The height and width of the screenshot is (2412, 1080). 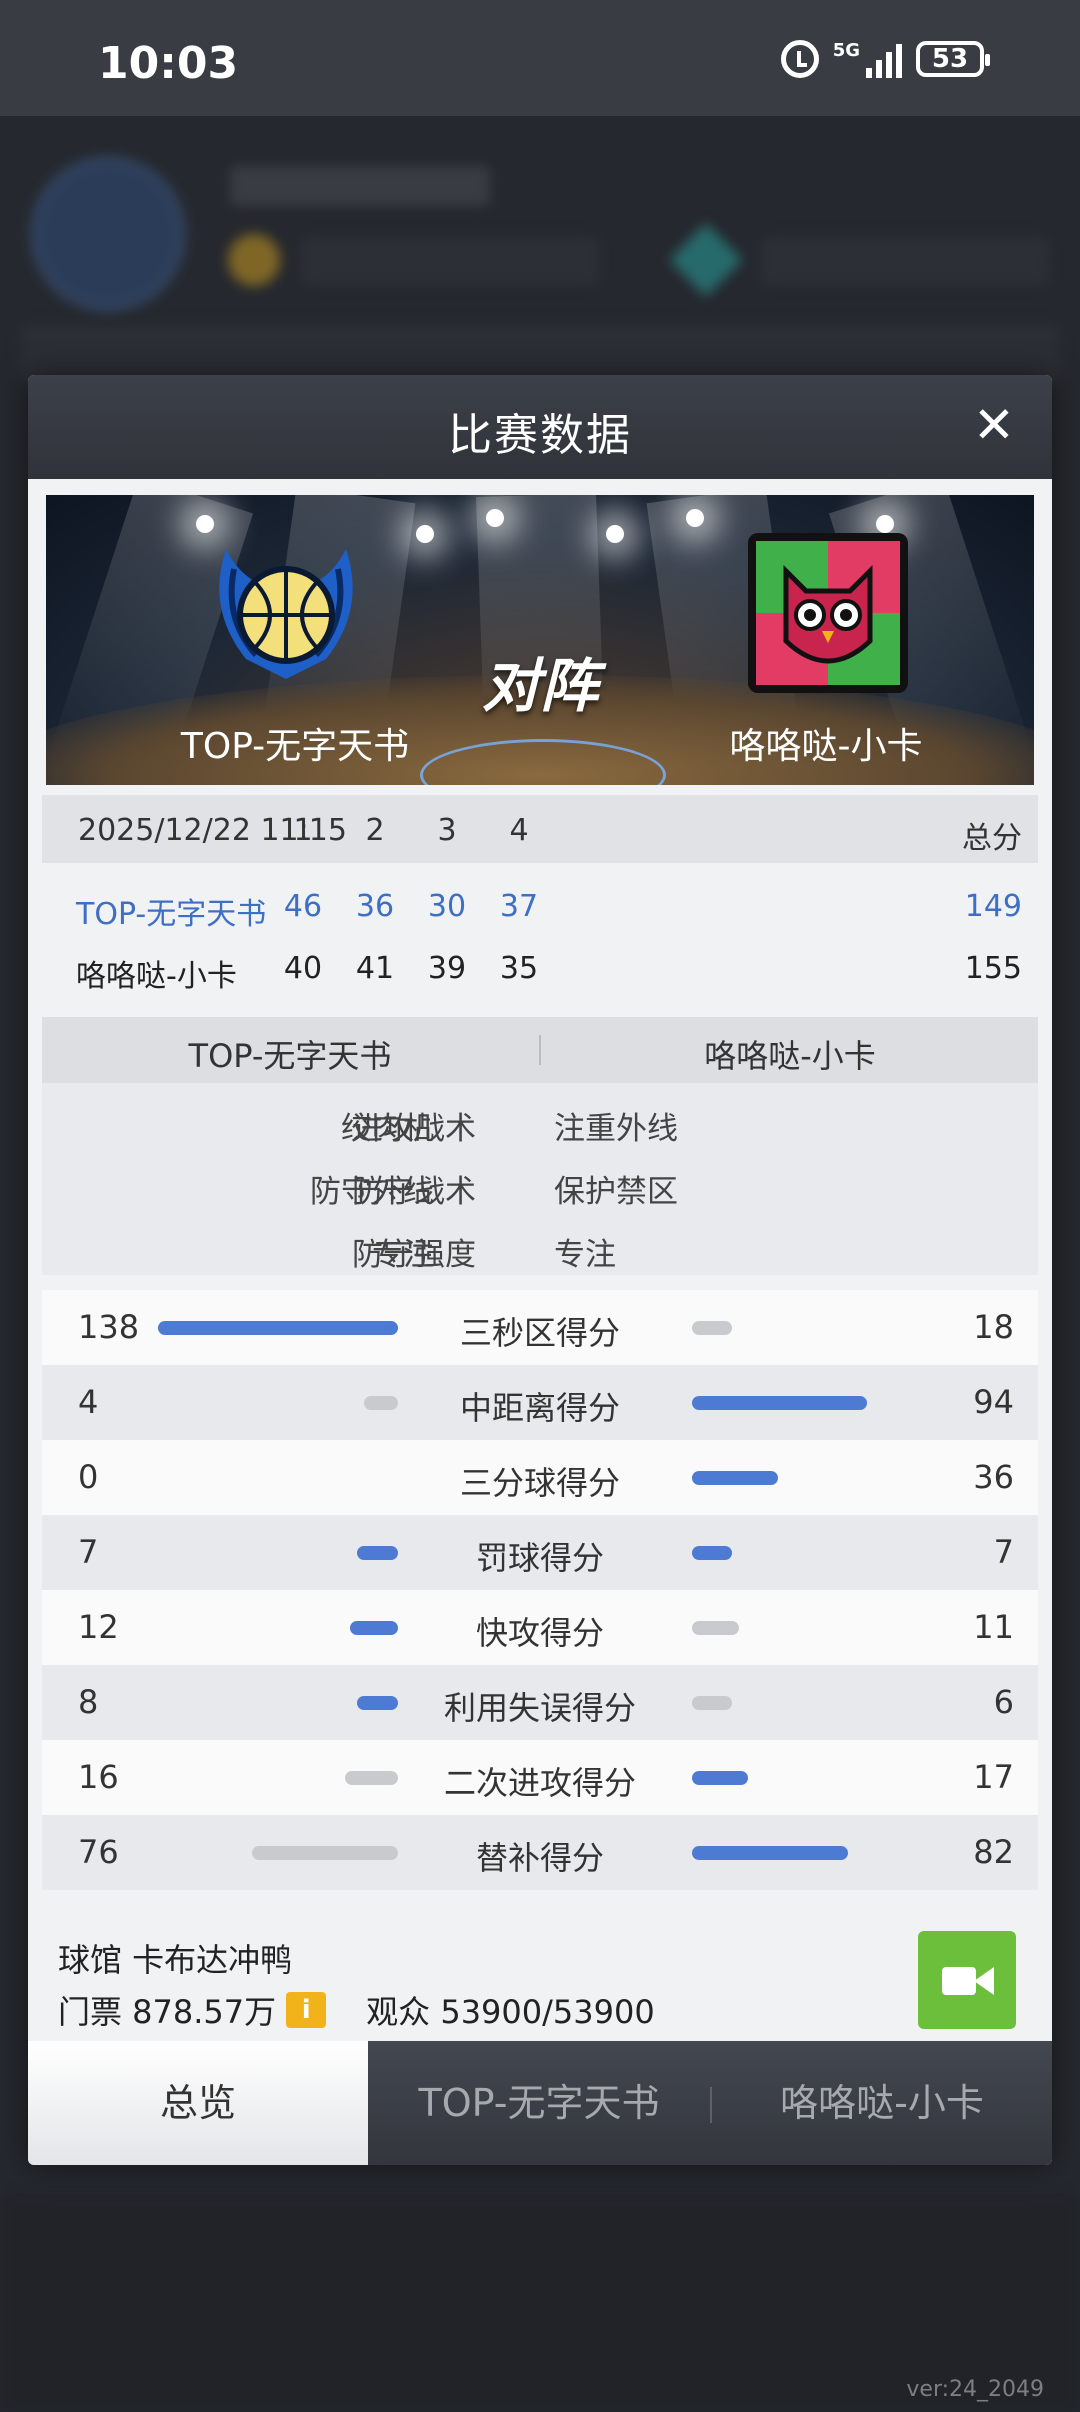 What do you see at coordinates (539, 1333) in the screenshot?
I see `stat-label: 三秒区得分` at bounding box center [539, 1333].